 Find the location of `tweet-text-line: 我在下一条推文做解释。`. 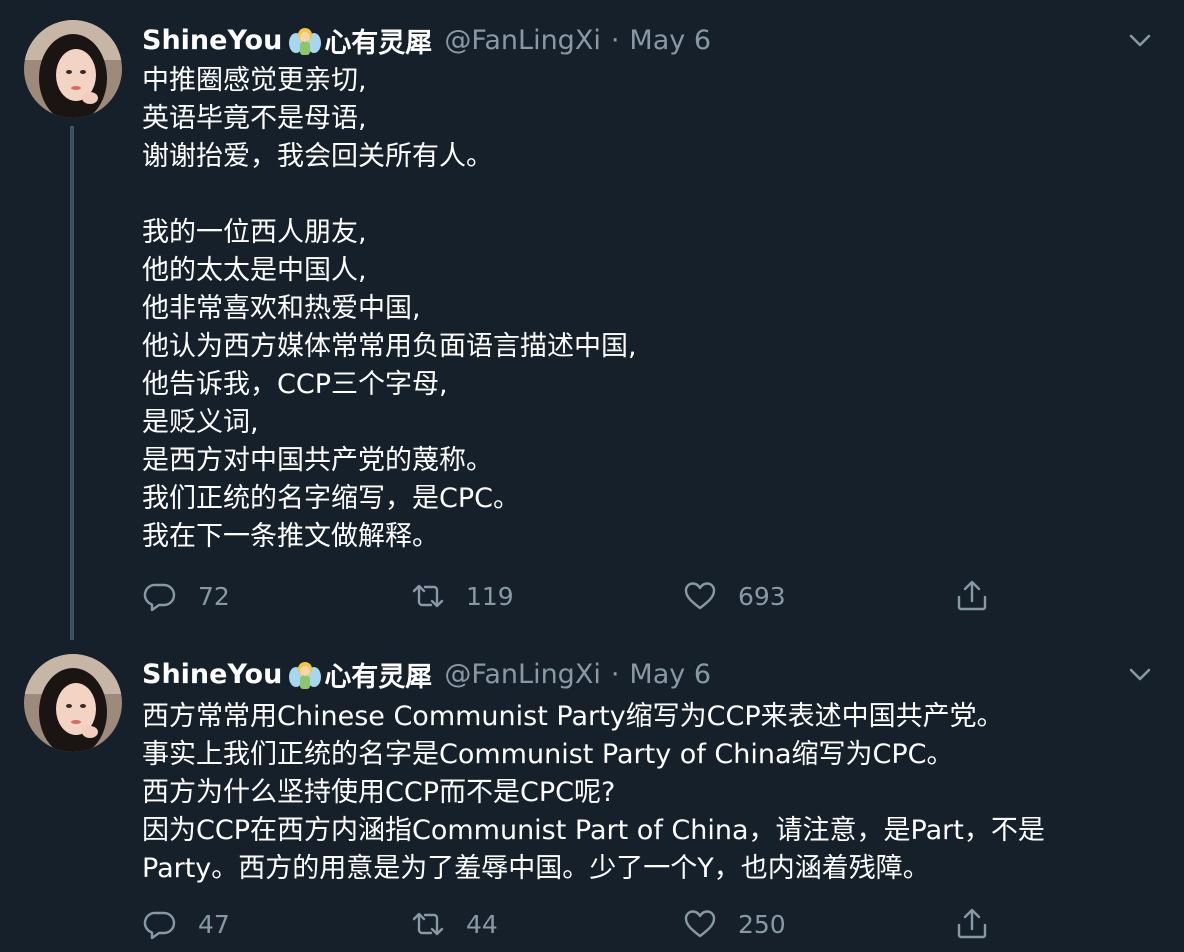

tweet-text-line: 我在下一条推文做解释。 is located at coordinates (290, 536).